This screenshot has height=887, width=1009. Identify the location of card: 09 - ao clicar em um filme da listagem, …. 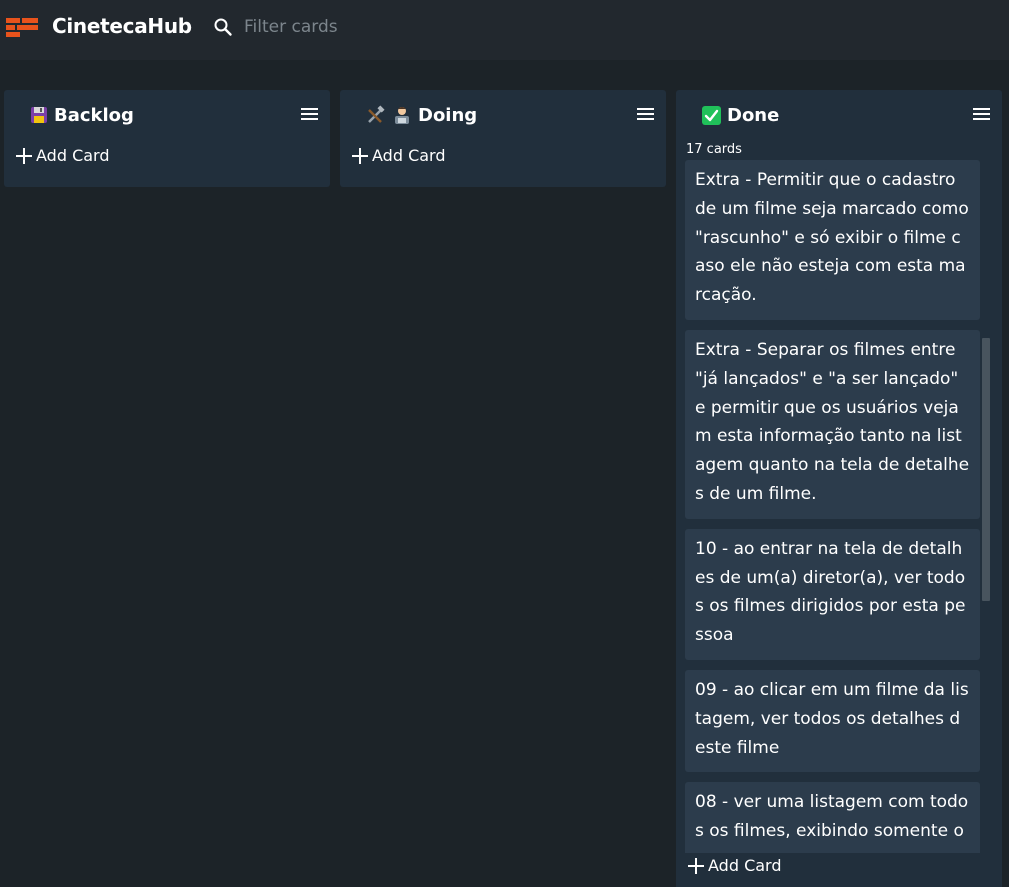
(832, 721).